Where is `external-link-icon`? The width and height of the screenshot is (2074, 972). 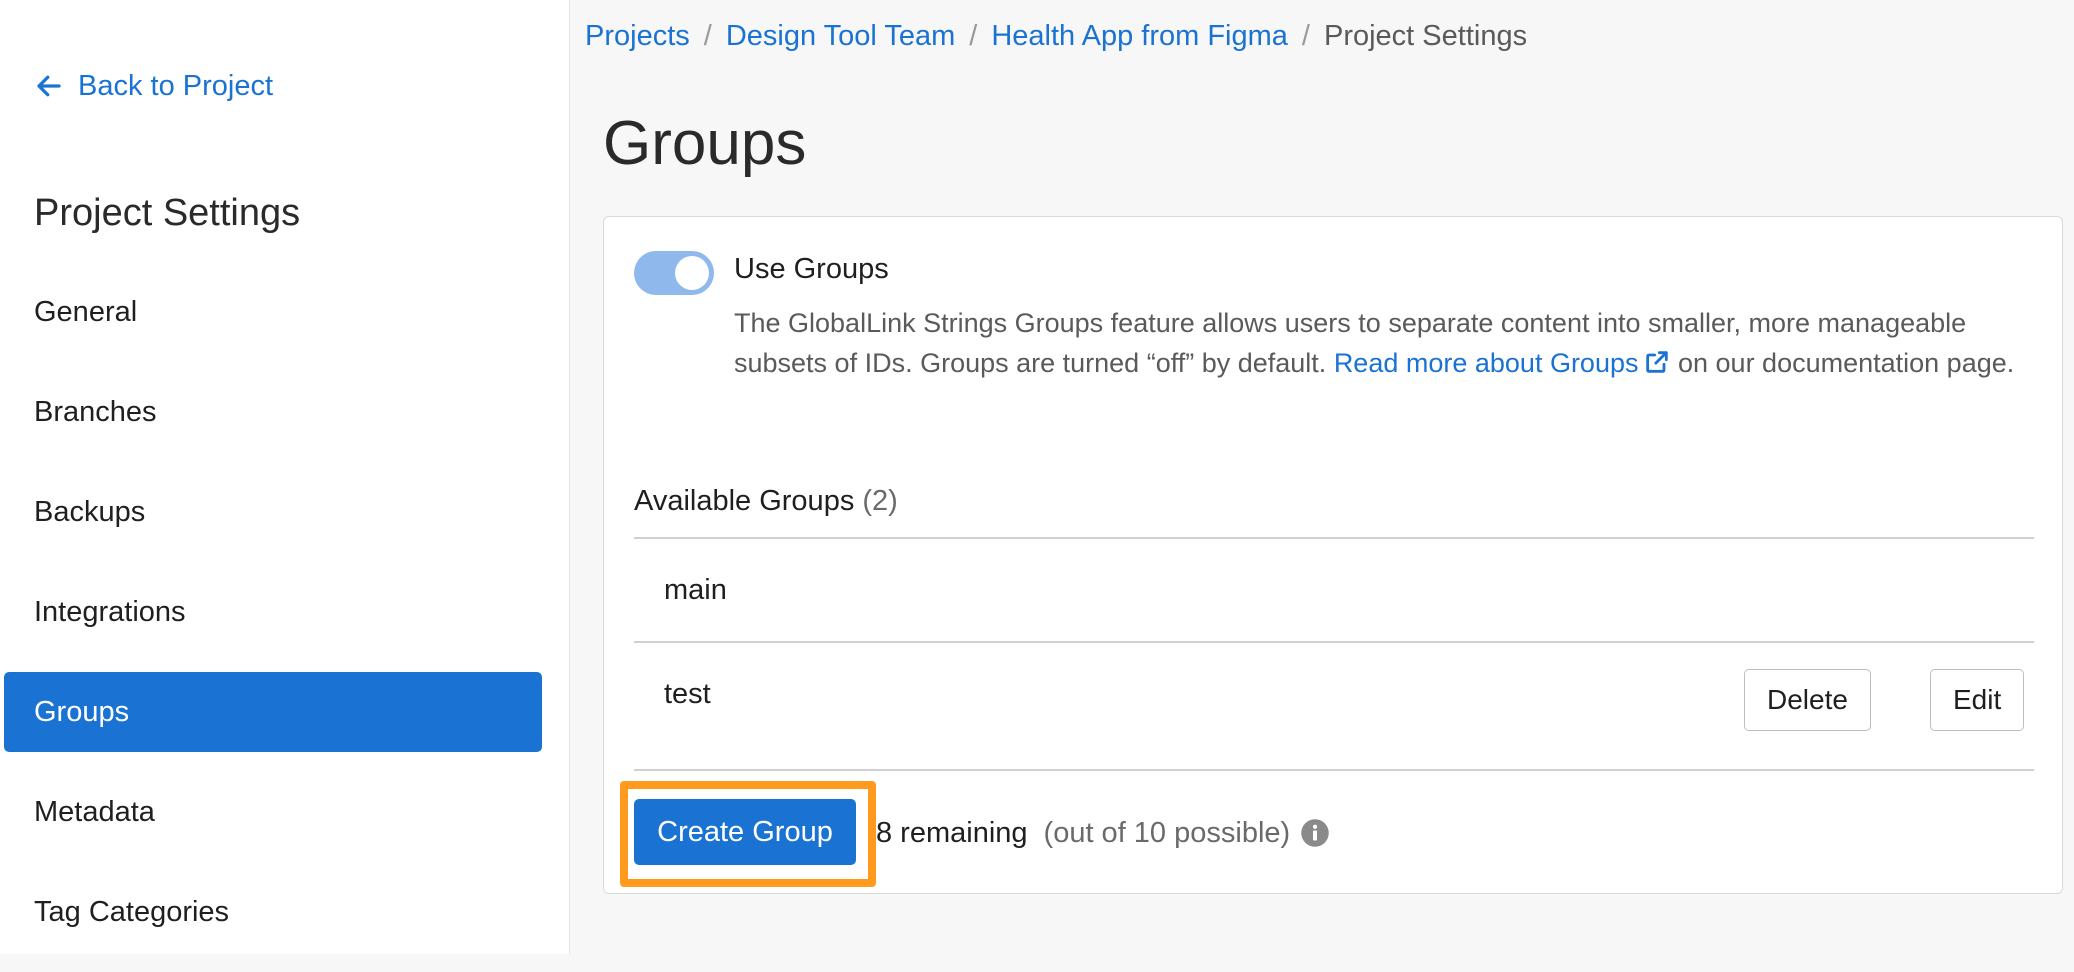
external-link-icon is located at coordinates (1656, 362).